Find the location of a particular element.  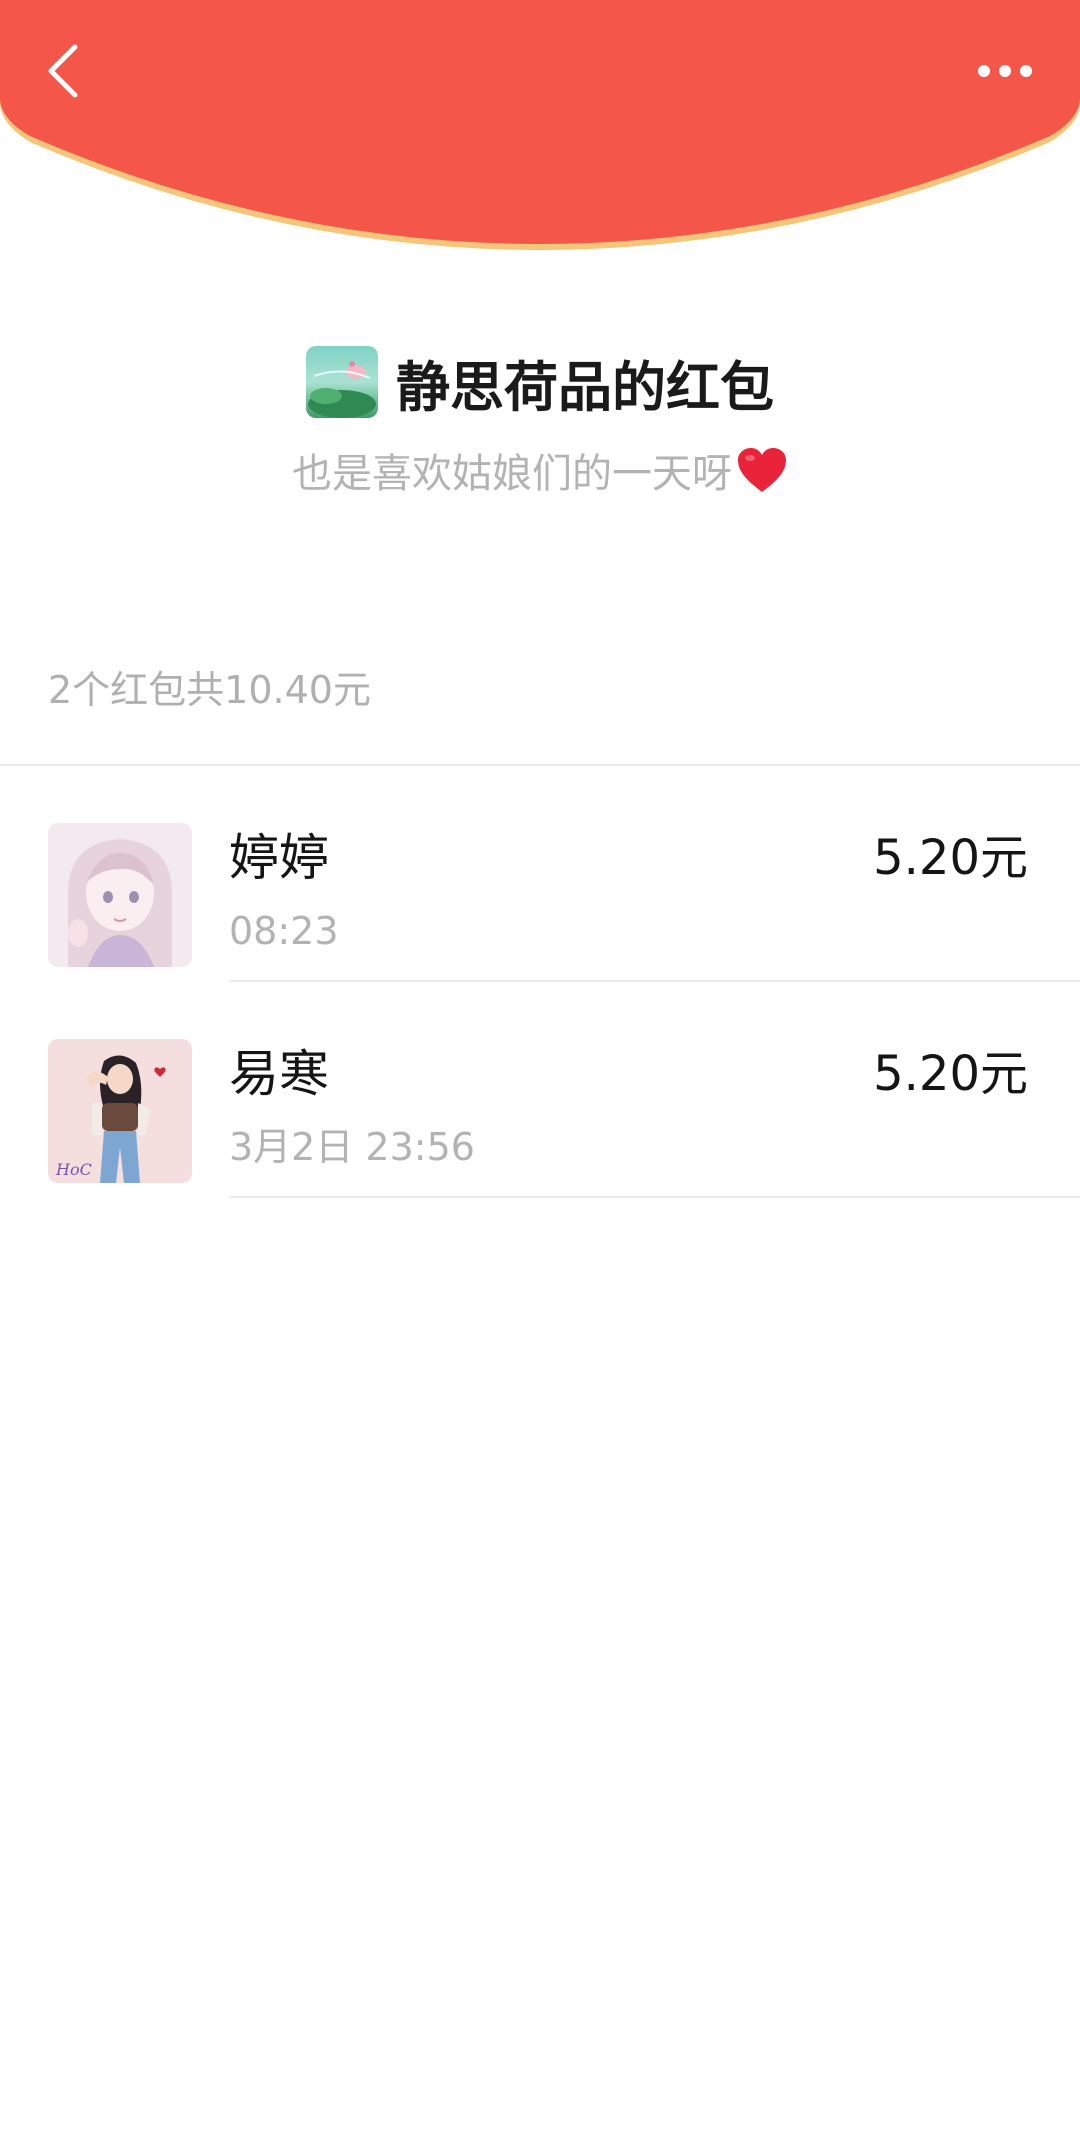

more-options-button is located at coordinates (1005, 71).